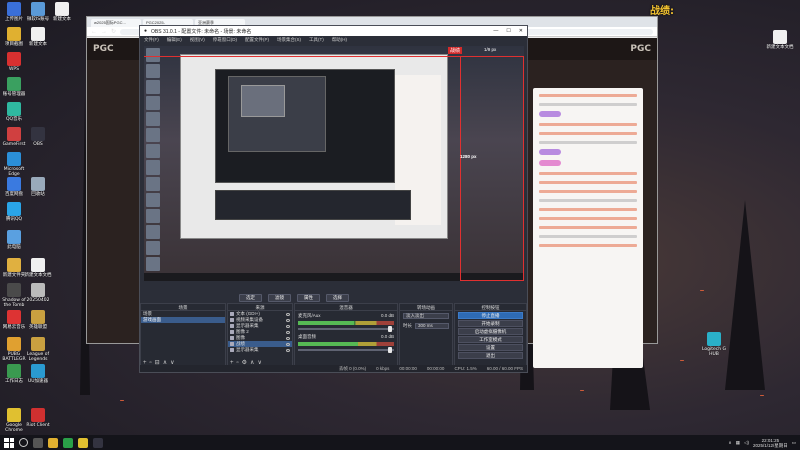  What do you see at coordinates (508, 31) in the screenshot?
I see `maximize-icon: ☐` at bounding box center [508, 31].